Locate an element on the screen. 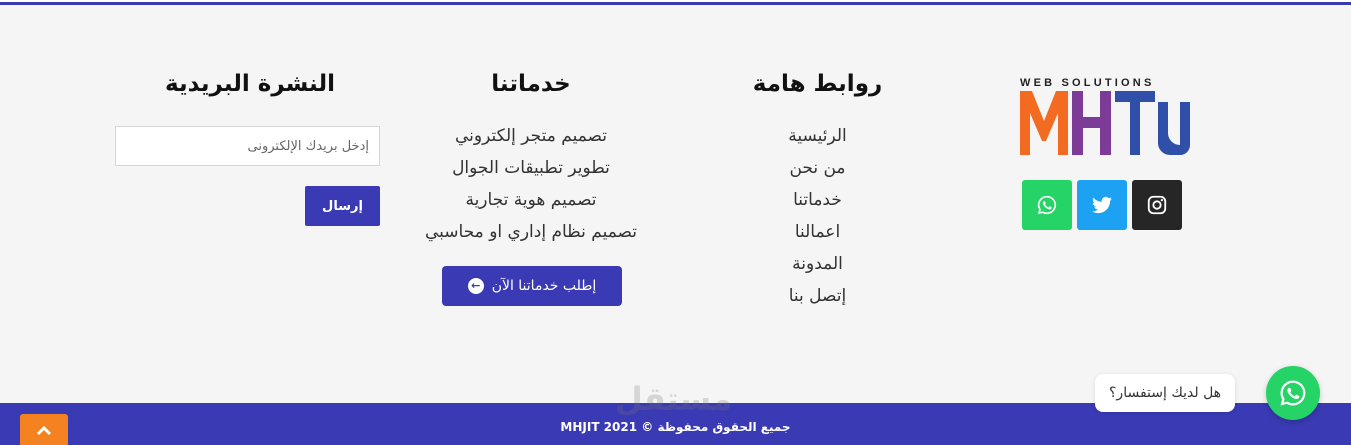 The width and height of the screenshot is (1351, 445). newsletter-heading: النشرة البريدية is located at coordinates (250, 84).